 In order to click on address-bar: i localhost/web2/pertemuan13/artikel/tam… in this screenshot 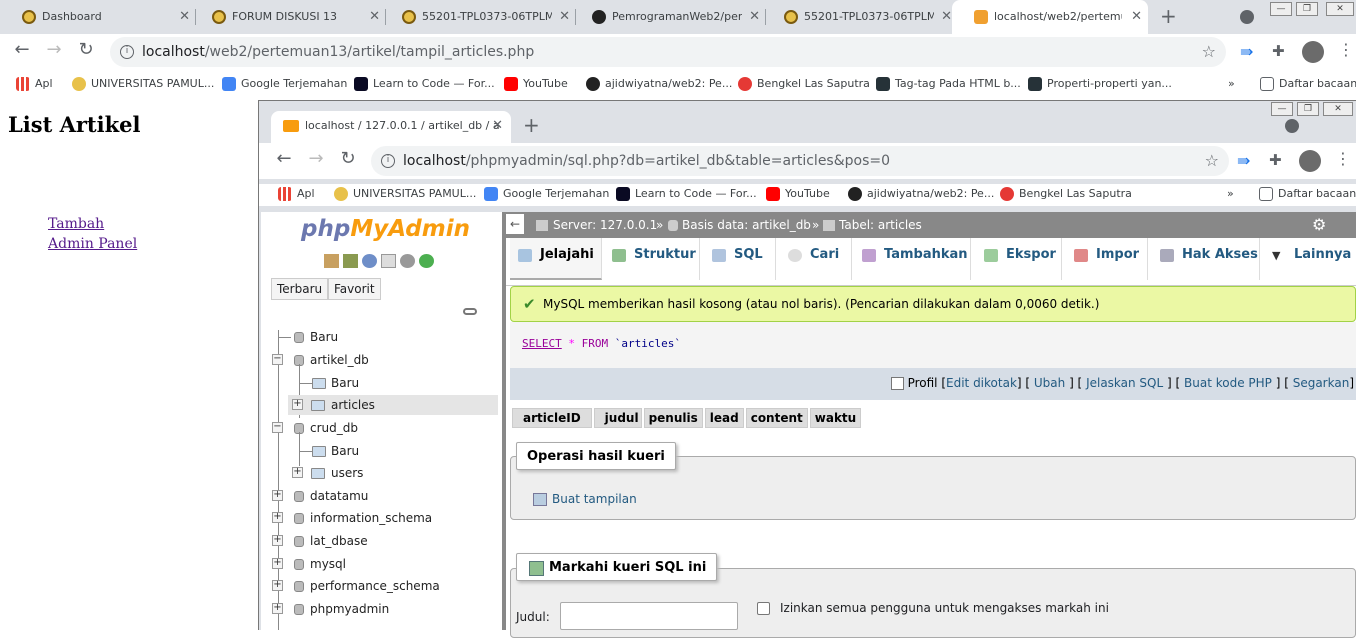, I will do `click(668, 52)`.